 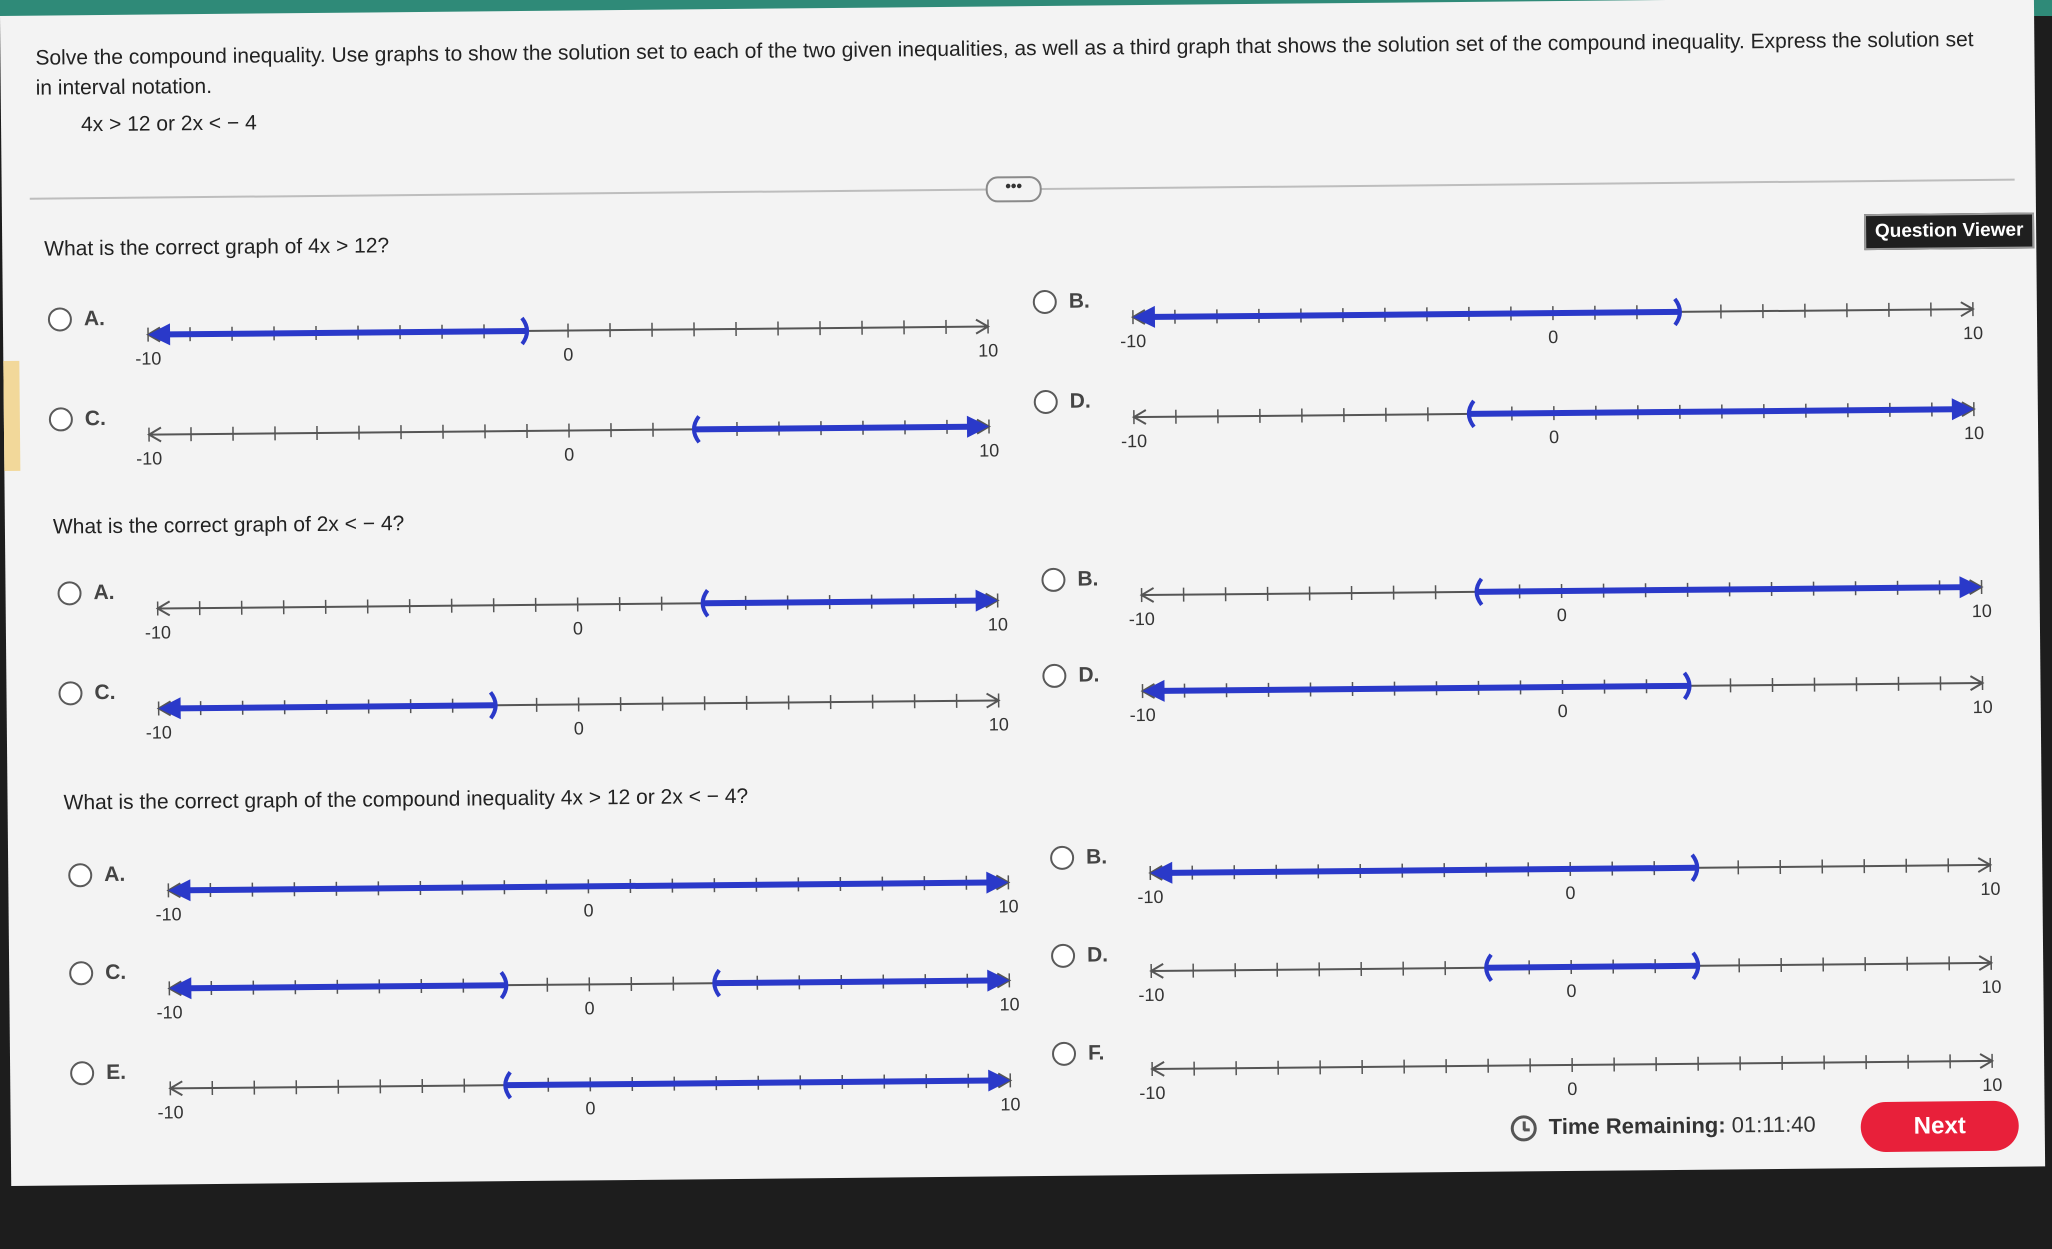 What do you see at coordinates (1096, 1053) in the screenshot?
I see `option-letter: F.` at bounding box center [1096, 1053].